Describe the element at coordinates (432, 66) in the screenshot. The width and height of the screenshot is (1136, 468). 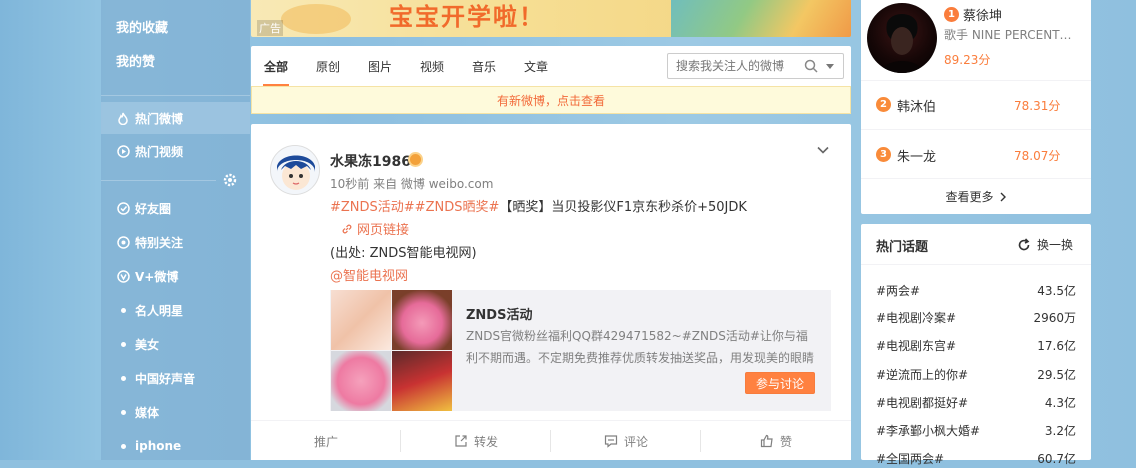
I see `tab-video: 视频` at that location.